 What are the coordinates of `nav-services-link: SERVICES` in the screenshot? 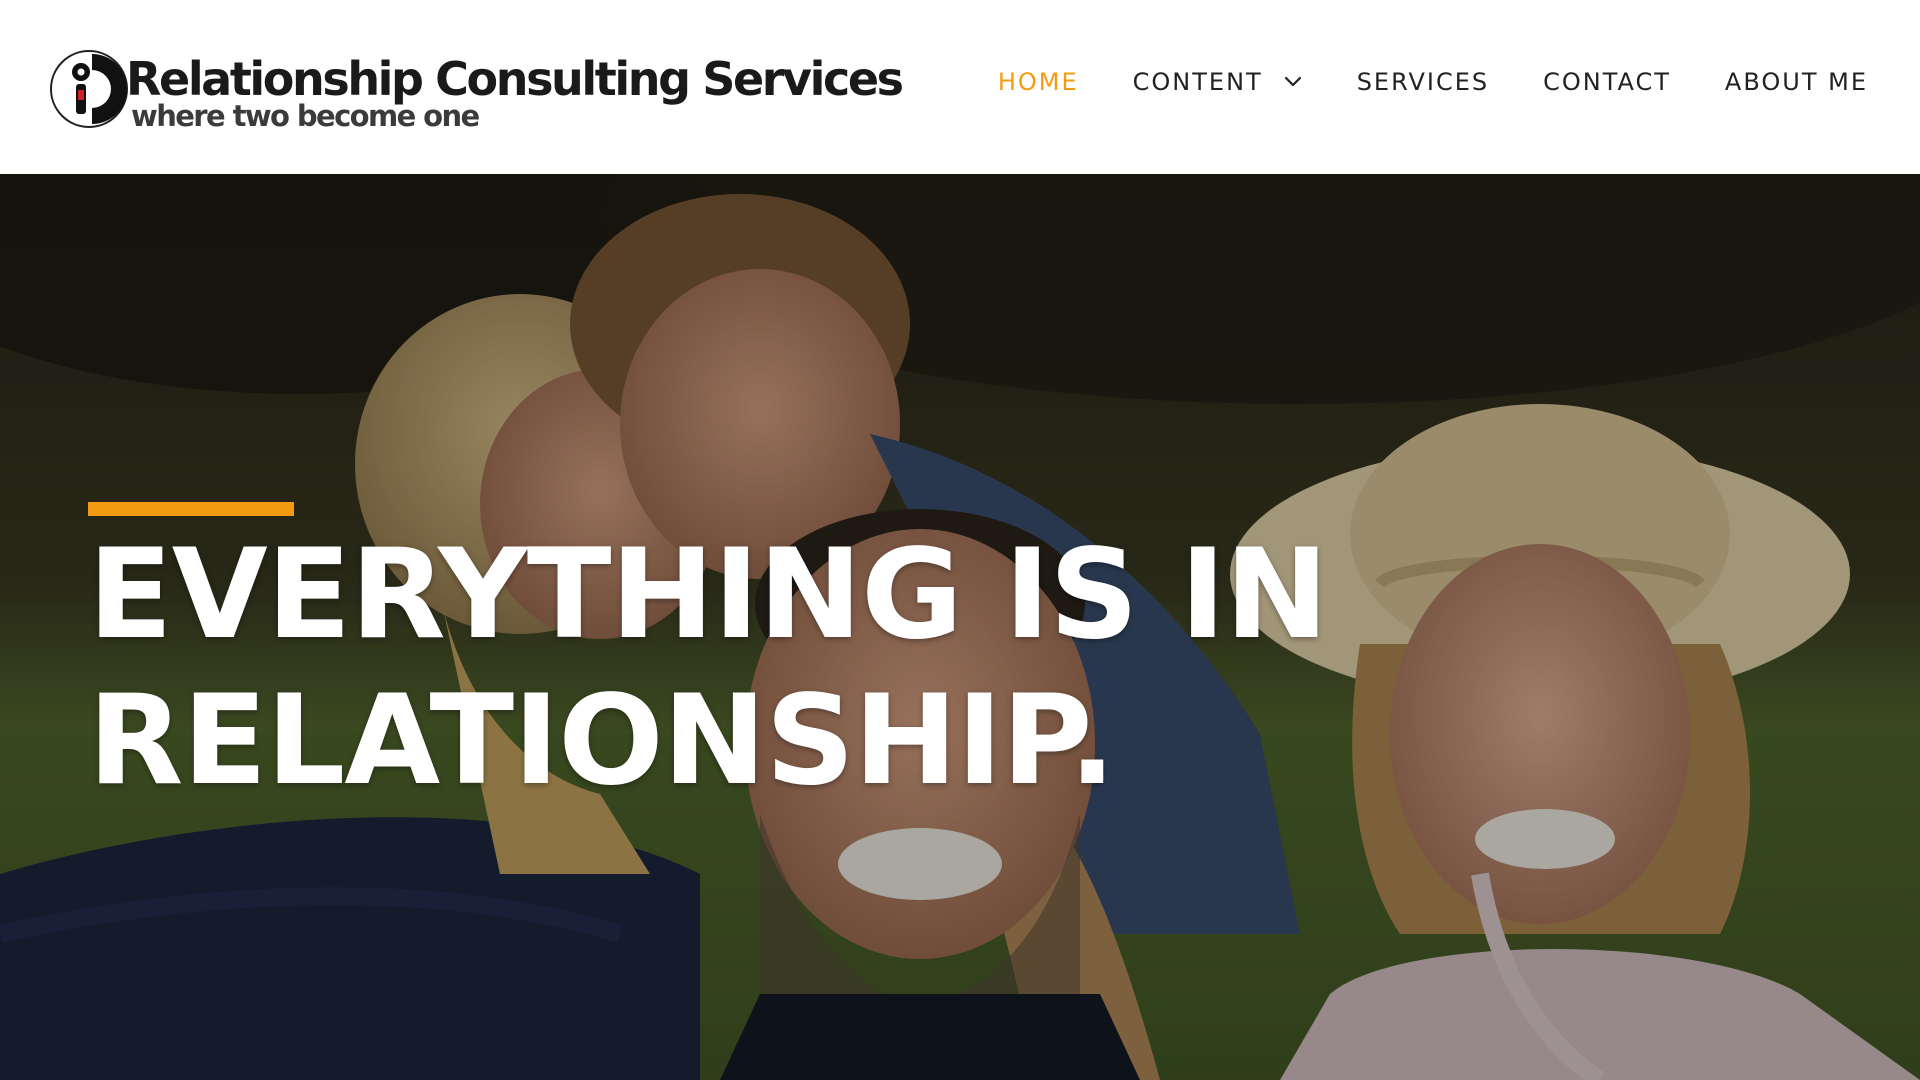 It's located at (1423, 82).